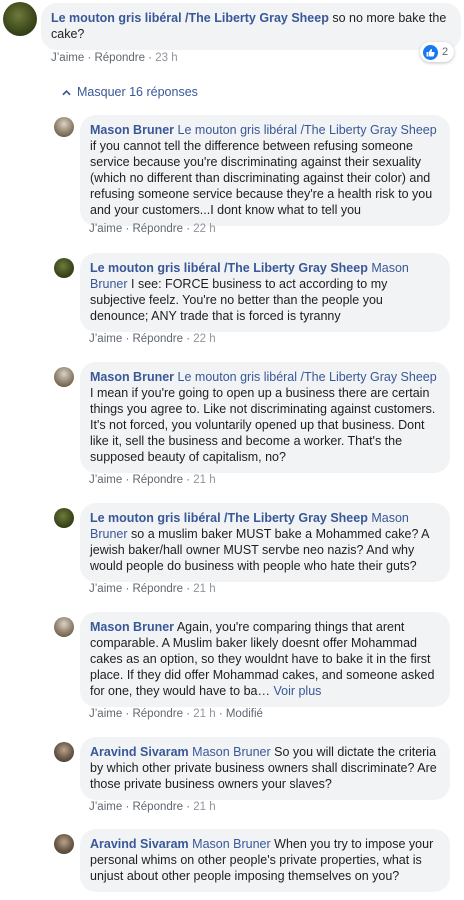 This screenshot has width=464, height=900. What do you see at coordinates (445, 52) in the screenshot?
I see `reaction-count: 2` at bounding box center [445, 52].